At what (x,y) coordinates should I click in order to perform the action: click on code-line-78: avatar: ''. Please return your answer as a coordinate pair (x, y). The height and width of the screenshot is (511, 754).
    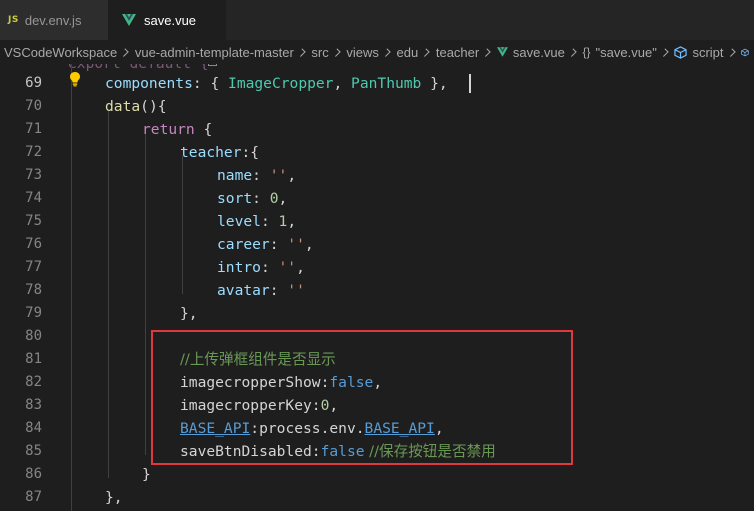
    Looking at the image, I should click on (261, 290).